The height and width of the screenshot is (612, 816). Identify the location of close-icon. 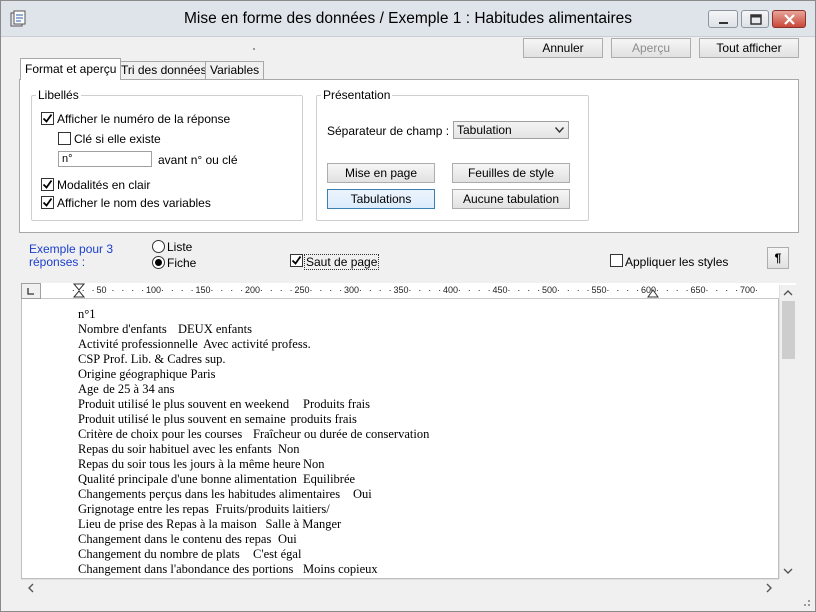
(789, 19).